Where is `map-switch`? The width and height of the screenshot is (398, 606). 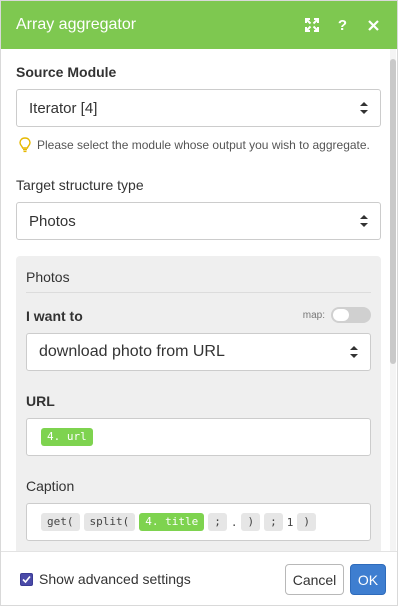
map-switch is located at coordinates (351, 315).